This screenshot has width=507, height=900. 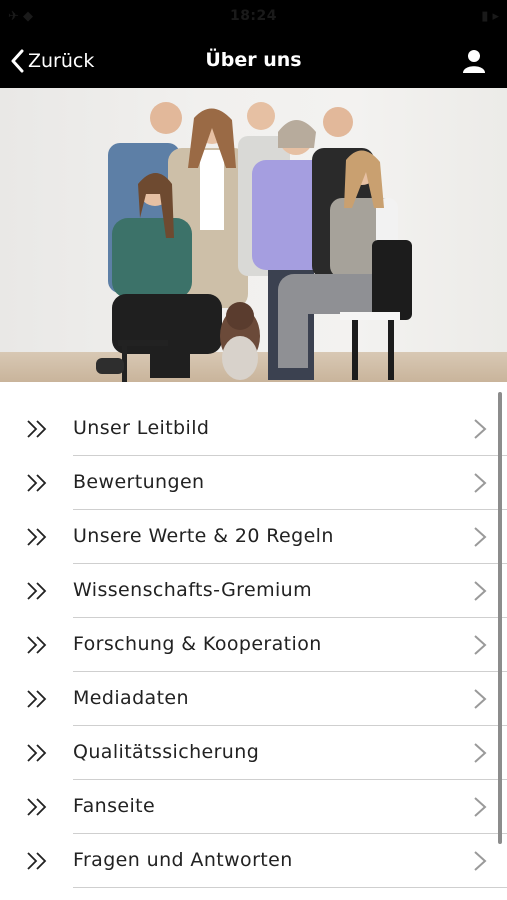 I want to click on nav-bar: Zurück Über uns, so click(x=253, y=61).